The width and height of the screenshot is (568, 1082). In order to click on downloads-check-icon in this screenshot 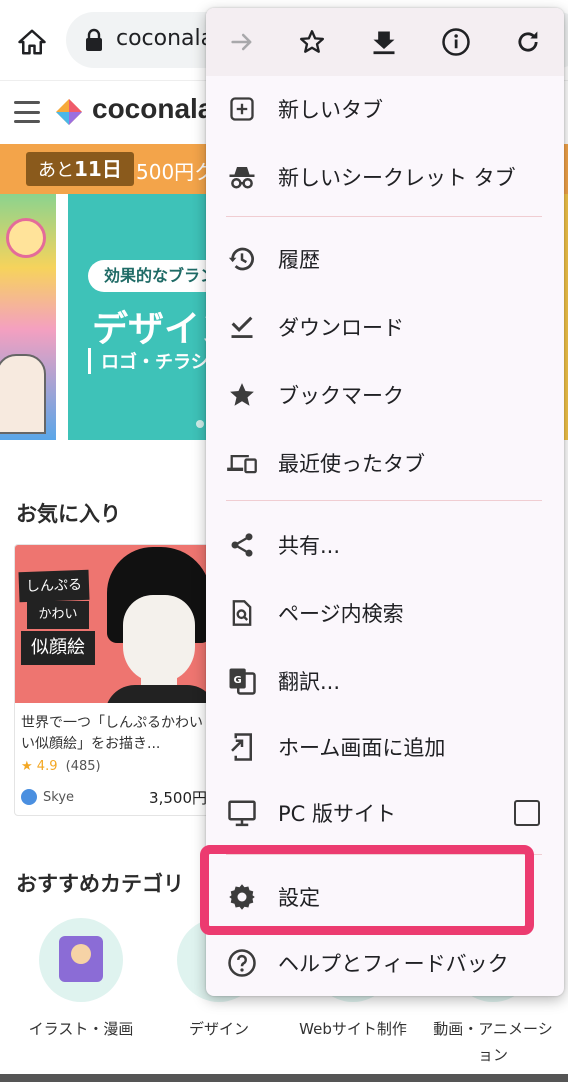, I will do `click(242, 327)`.